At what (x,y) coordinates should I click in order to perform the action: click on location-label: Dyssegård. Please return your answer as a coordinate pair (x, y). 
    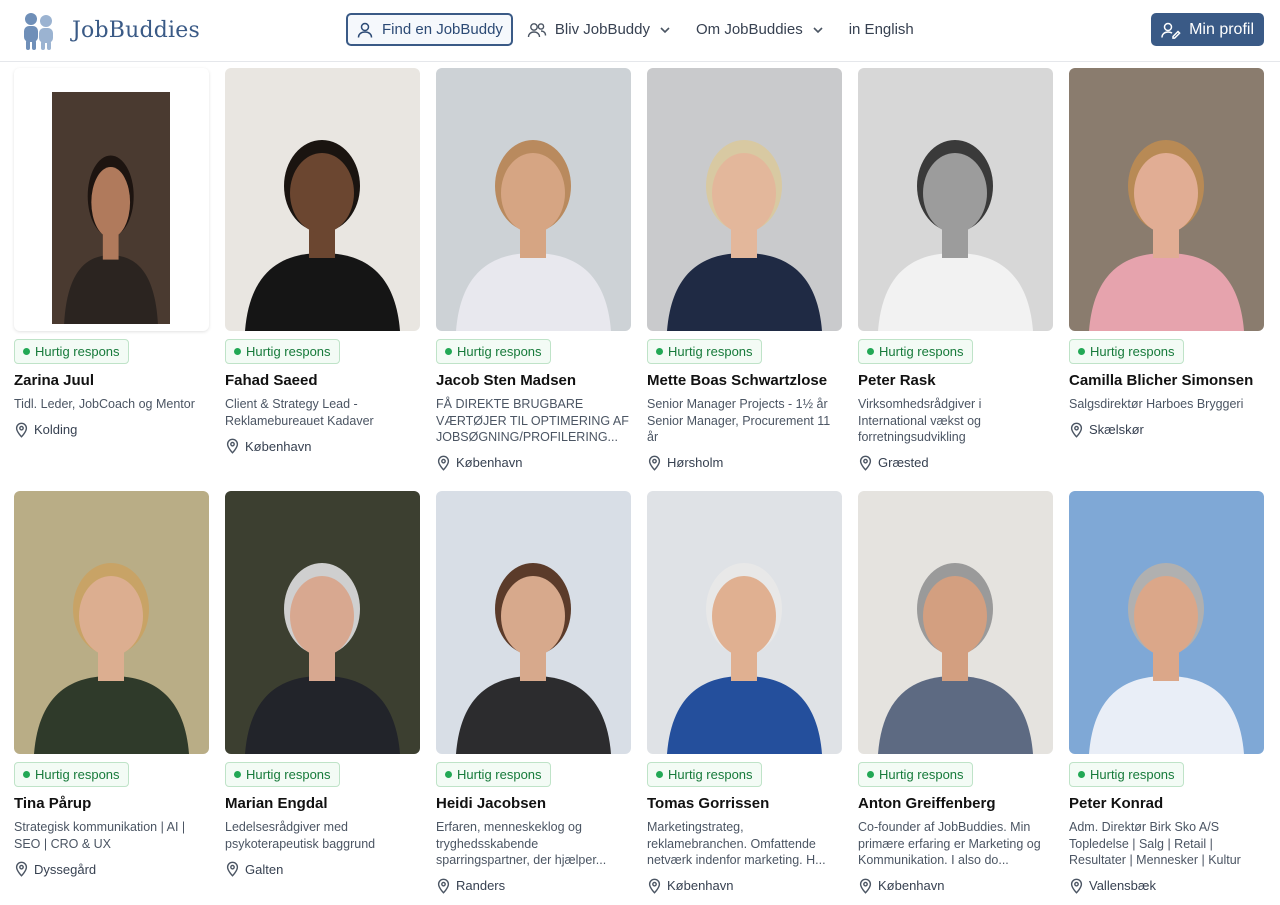
    Looking at the image, I should click on (65, 869).